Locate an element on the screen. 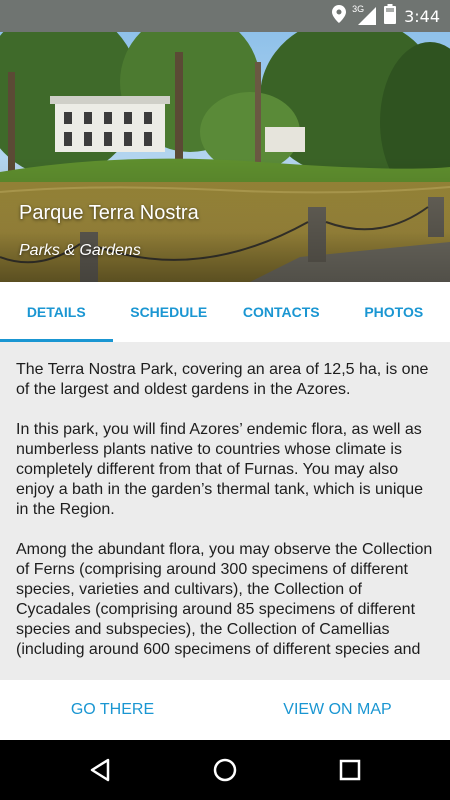  tab-photos: PHOTOS is located at coordinates (394, 312).